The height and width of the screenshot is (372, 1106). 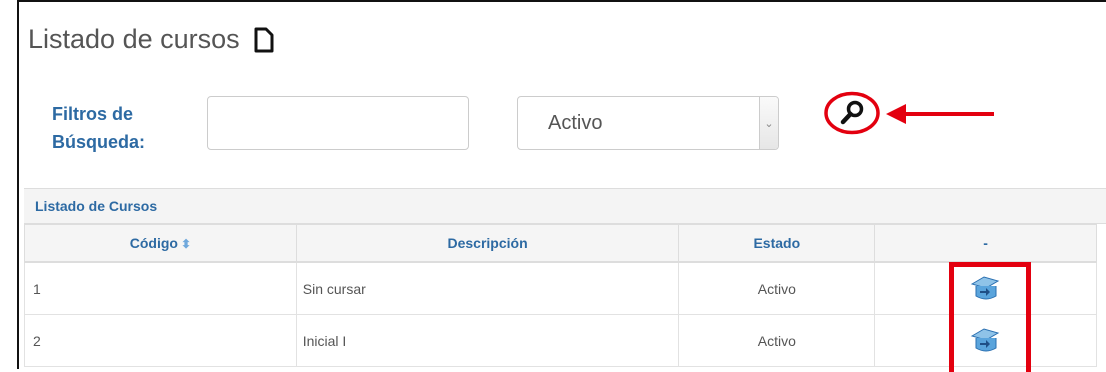 I want to click on sort-asc-icon: ⬍, so click(x=186, y=244).